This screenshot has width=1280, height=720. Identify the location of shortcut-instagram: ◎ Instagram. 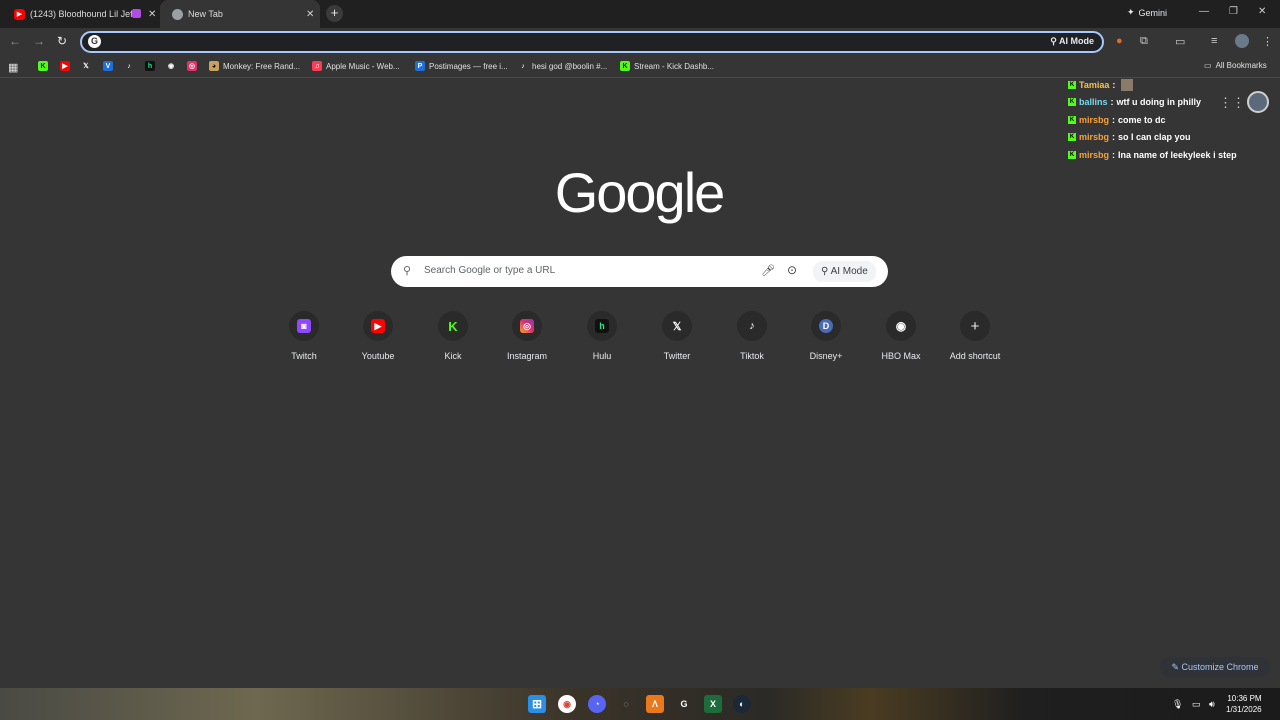
(527, 336).